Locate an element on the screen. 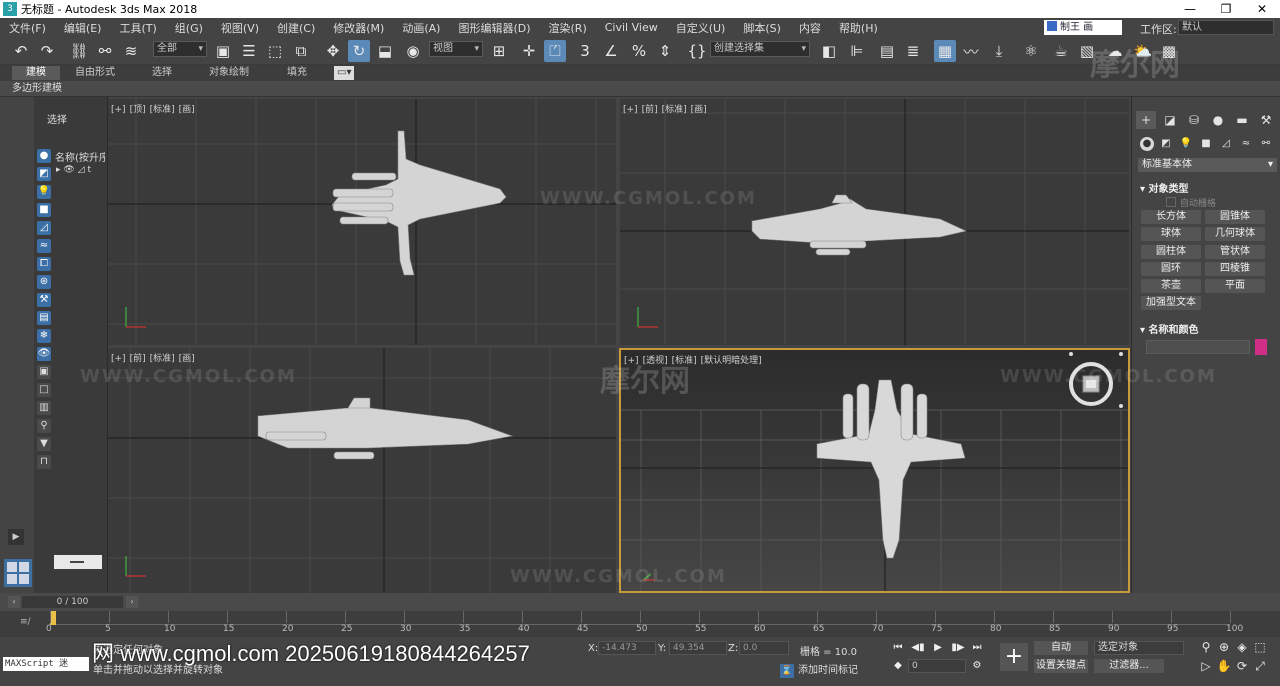  menu-customize: 自定义(U) is located at coordinates (701, 28).